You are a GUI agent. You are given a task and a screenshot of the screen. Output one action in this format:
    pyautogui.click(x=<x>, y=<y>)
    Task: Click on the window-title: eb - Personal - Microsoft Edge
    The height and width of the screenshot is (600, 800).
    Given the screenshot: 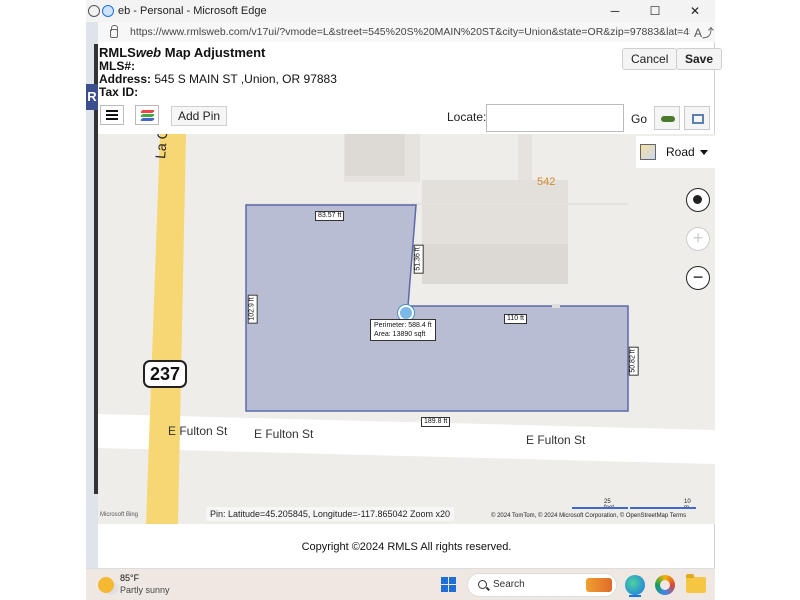 What is the action you would take?
    pyautogui.click(x=192, y=11)
    